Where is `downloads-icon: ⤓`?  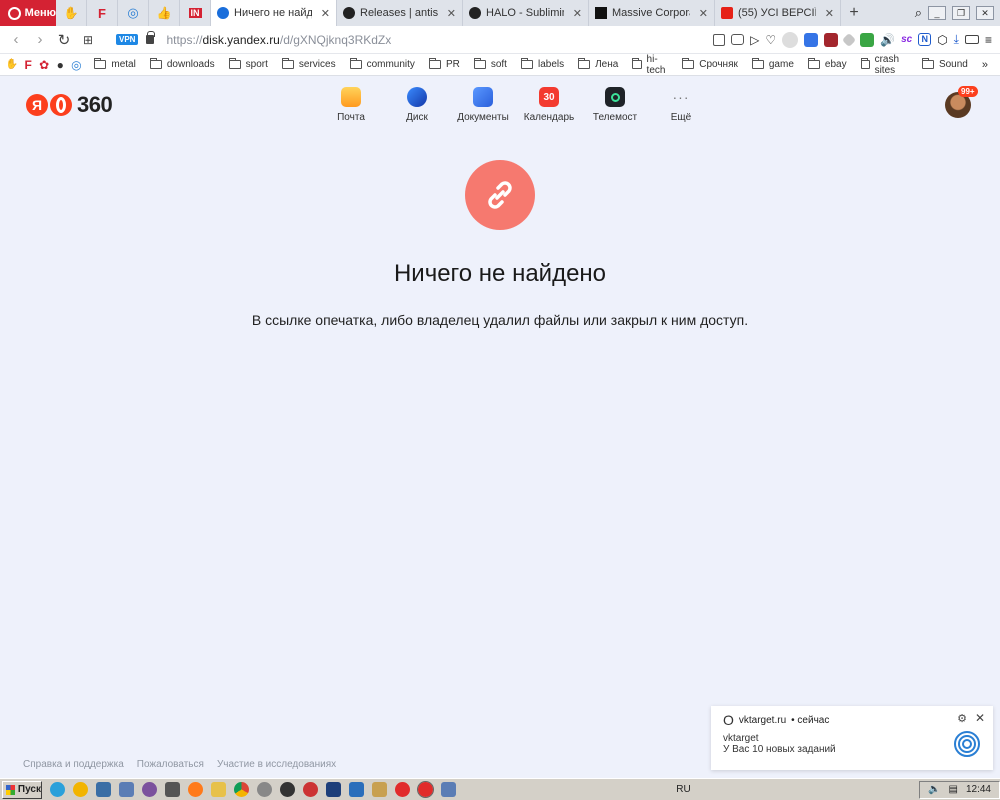 downloads-icon: ⤓ is located at coordinates (956, 39).